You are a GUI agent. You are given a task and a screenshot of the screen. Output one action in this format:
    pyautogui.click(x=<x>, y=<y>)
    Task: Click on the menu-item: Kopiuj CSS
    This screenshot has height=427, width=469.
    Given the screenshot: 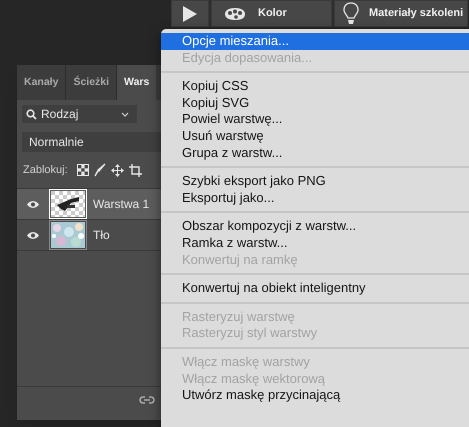 What is the action you would take?
    pyautogui.click(x=315, y=86)
    